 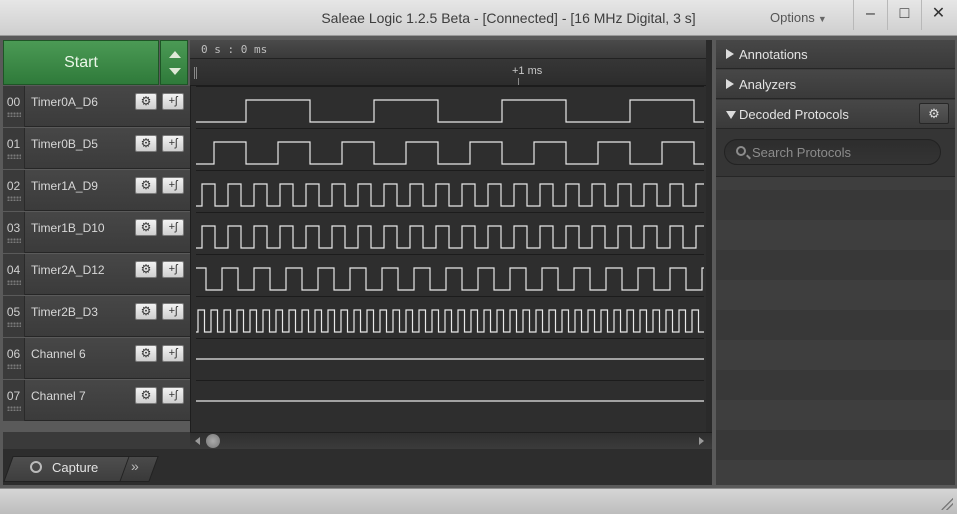 I want to click on time-ruler: +1 ms, so click(x=448, y=72).